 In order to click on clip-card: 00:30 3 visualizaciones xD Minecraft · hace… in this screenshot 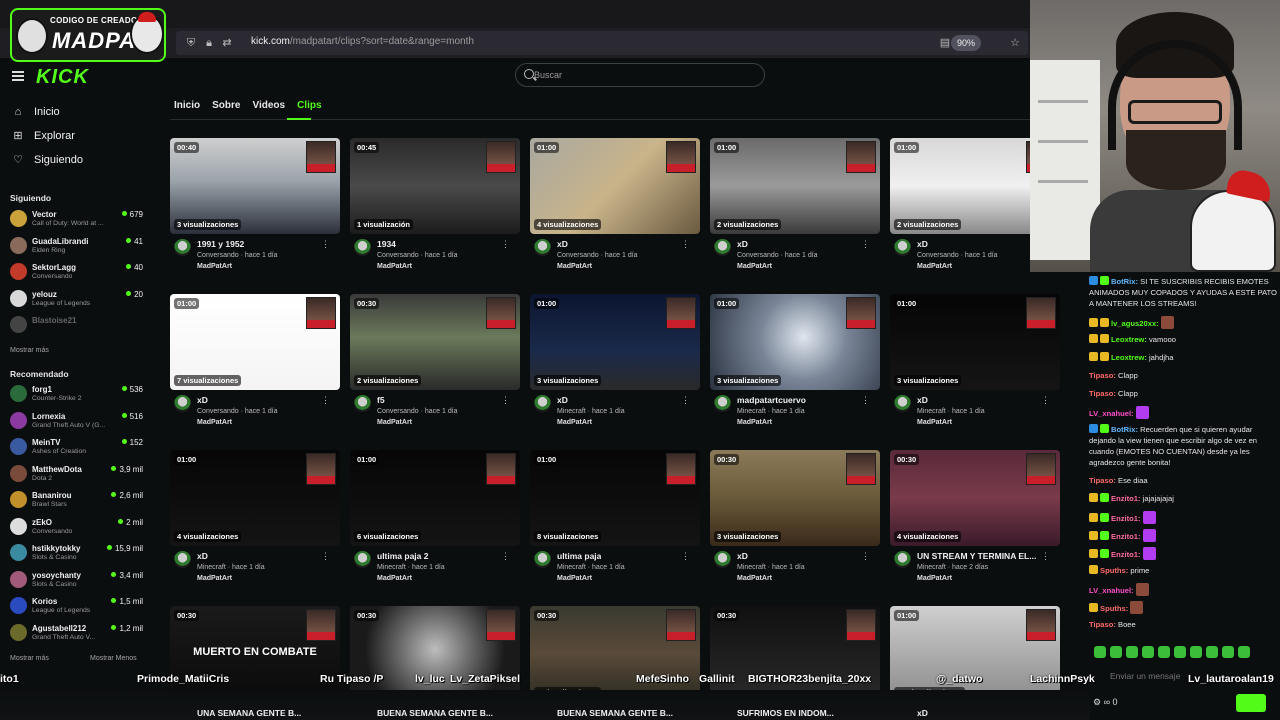, I will do `click(795, 525)`.